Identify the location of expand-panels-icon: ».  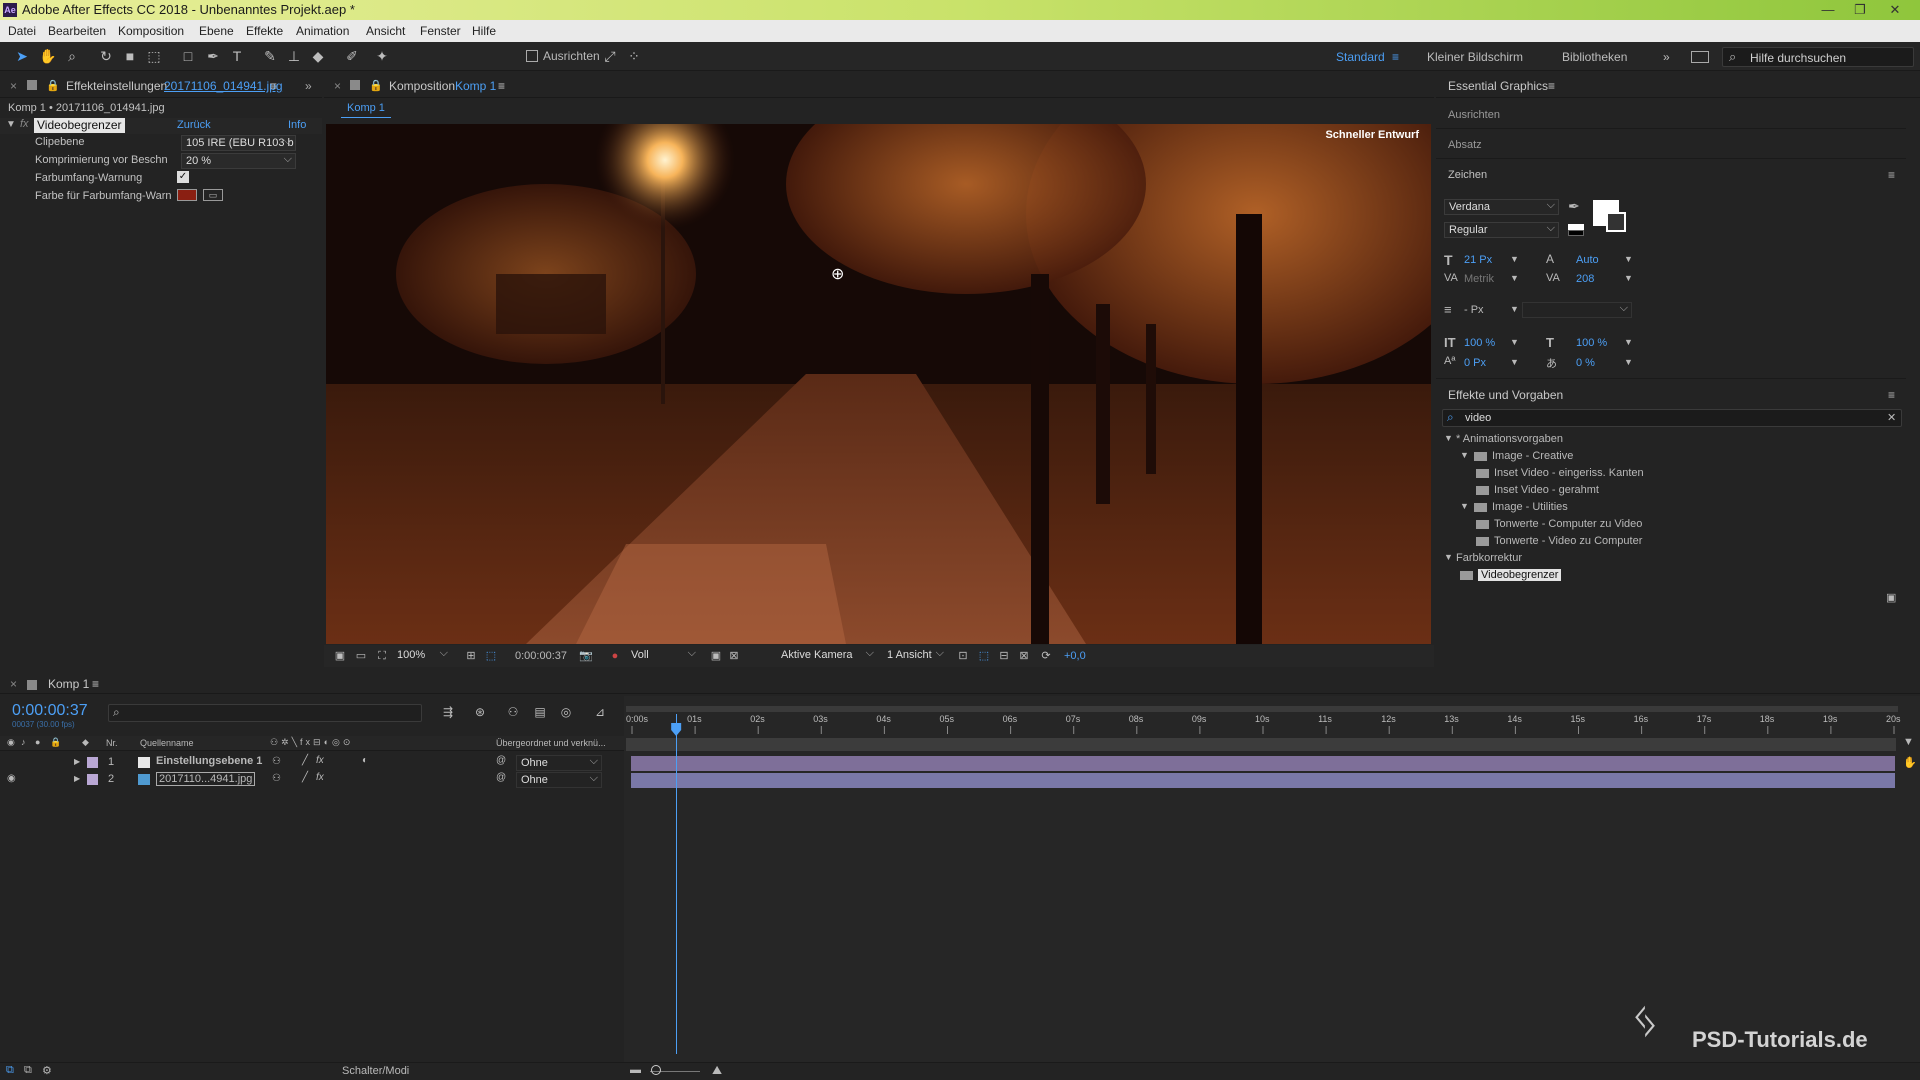
(308, 86).